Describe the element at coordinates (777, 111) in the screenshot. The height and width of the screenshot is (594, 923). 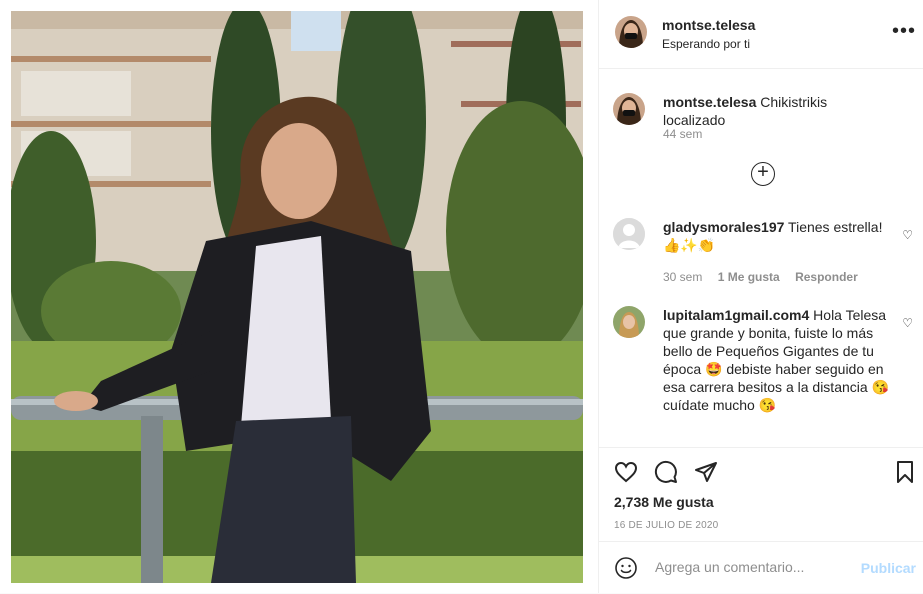
I see `caption-text-block: montse.telesa Chikistrikis localizado` at that location.